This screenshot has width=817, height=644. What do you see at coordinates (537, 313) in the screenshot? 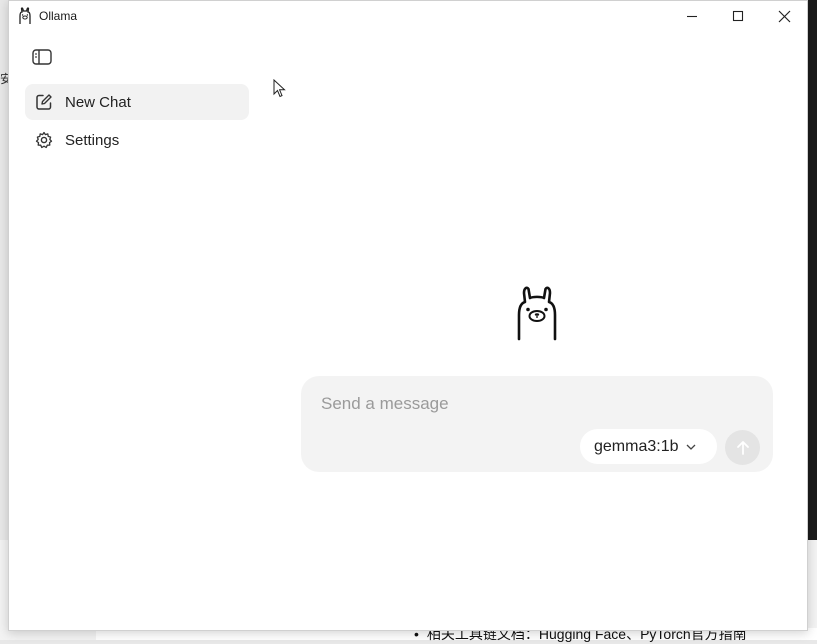
I see `ollama-llama-icon` at bounding box center [537, 313].